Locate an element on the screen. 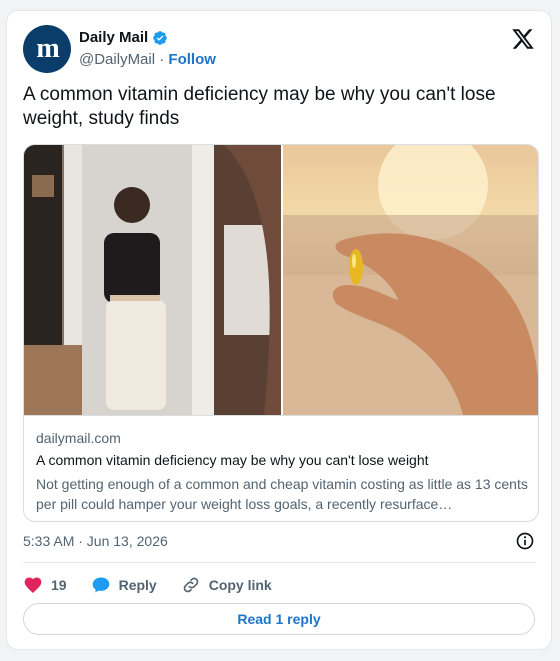 The height and width of the screenshot is (661, 560). account-handle: @DailyMail is located at coordinates (117, 59).